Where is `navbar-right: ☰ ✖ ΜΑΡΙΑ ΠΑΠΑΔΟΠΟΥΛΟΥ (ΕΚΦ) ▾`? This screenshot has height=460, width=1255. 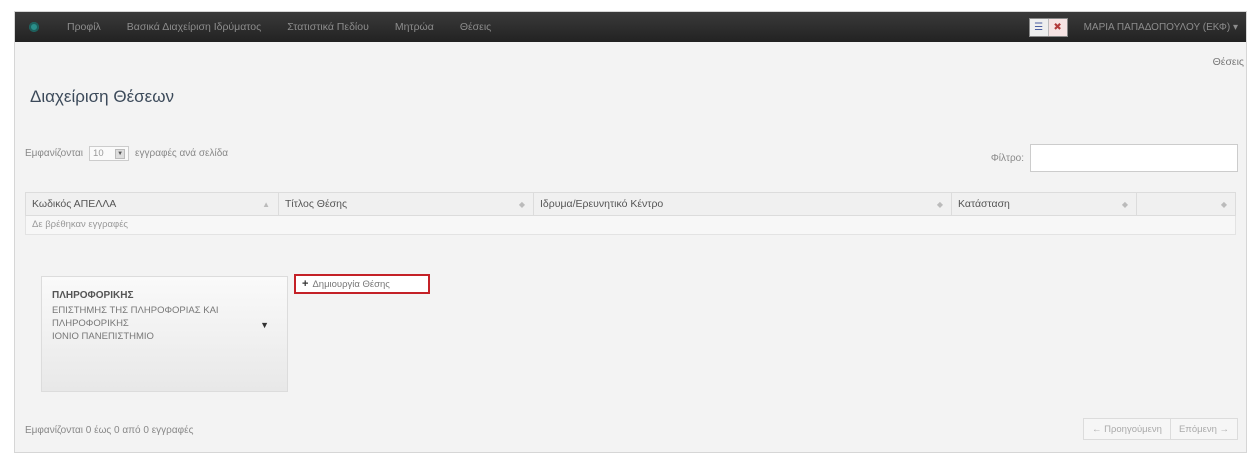 navbar-right: ☰ ✖ ΜΑΡΙΑ ΠΑΠΑΔΟΠΟΥΛΟΥ (ΕΚΦ) ▾ is located at coordinates (1133, 27).